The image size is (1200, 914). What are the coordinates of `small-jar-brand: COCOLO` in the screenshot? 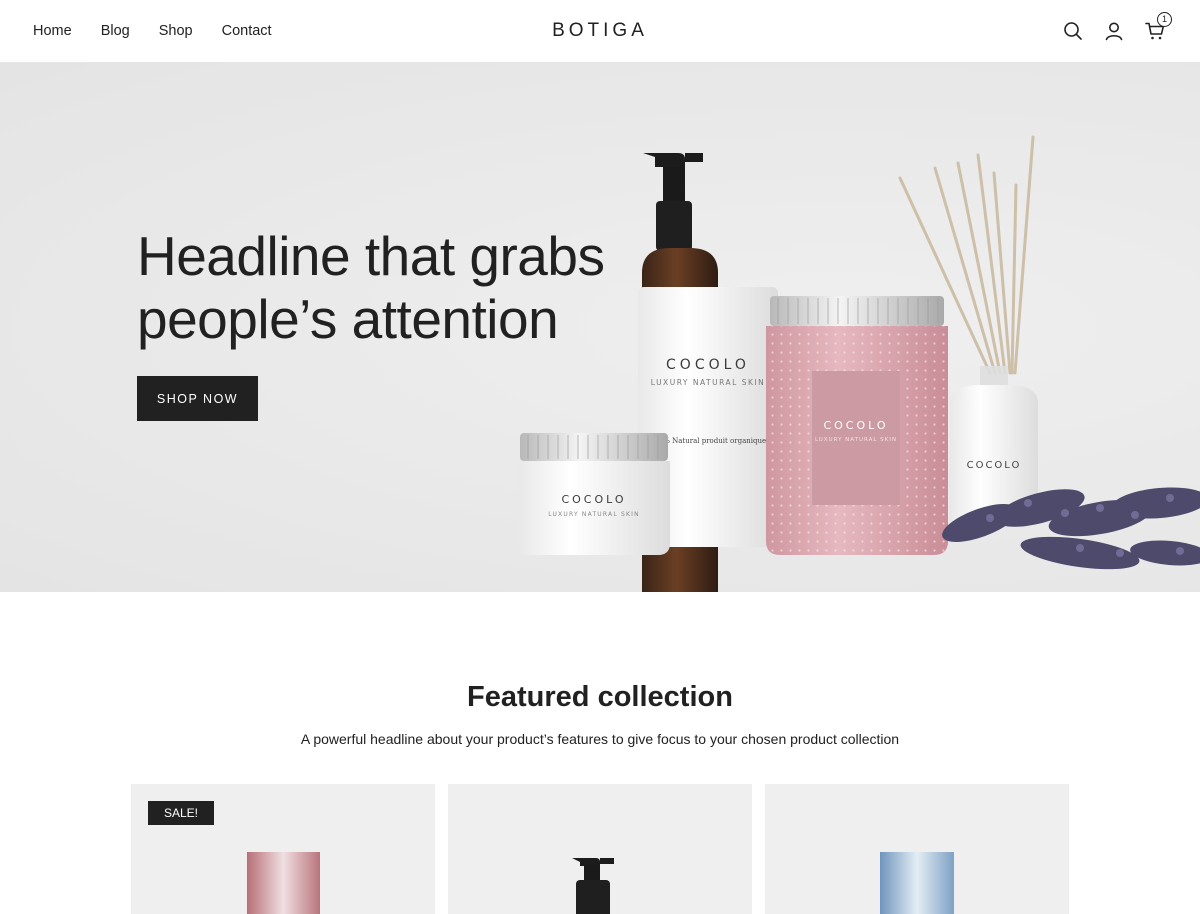 It's located at (593, 499).